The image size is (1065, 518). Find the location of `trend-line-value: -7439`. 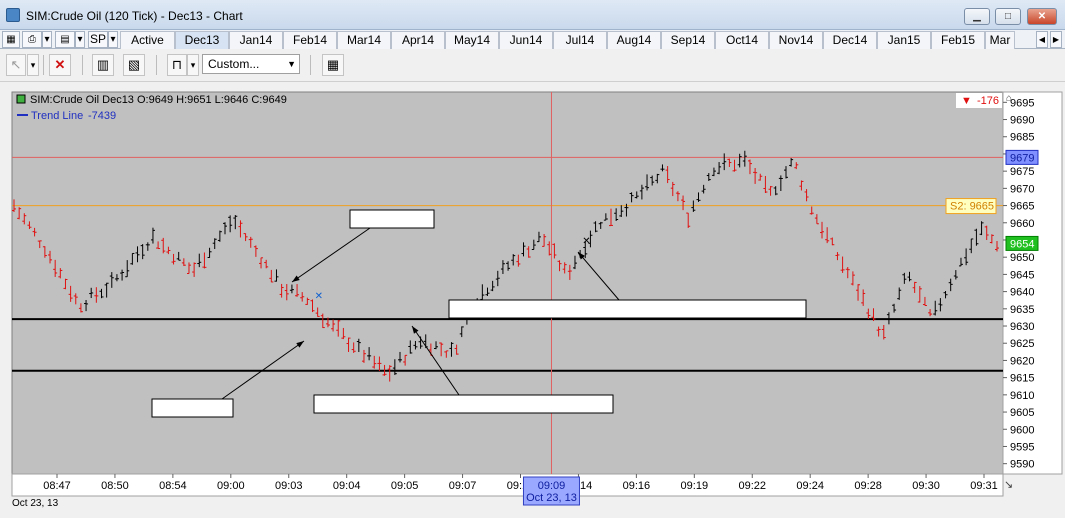

trend-line-value: -7439 is located at coordinates (102, 116).